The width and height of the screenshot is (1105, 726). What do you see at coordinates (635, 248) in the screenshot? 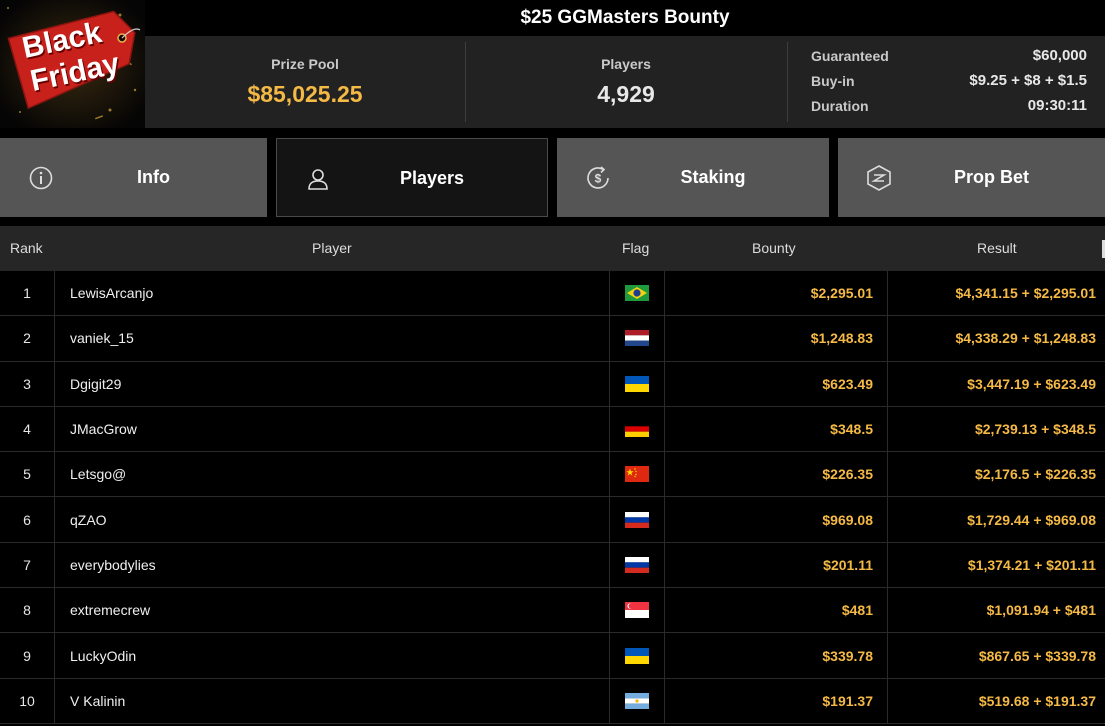
I see `column-flag: Flag` at bounding box center [635, 248].